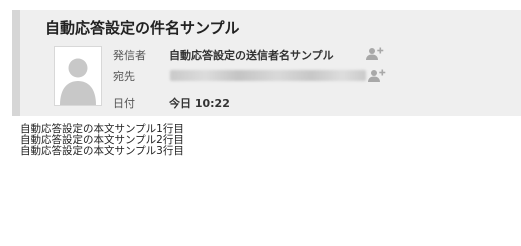 This screenshot has height=246, width=521. Describe the element at coordinates (124, 103) in the screenshot. I see `date-label: 日付` at that location.